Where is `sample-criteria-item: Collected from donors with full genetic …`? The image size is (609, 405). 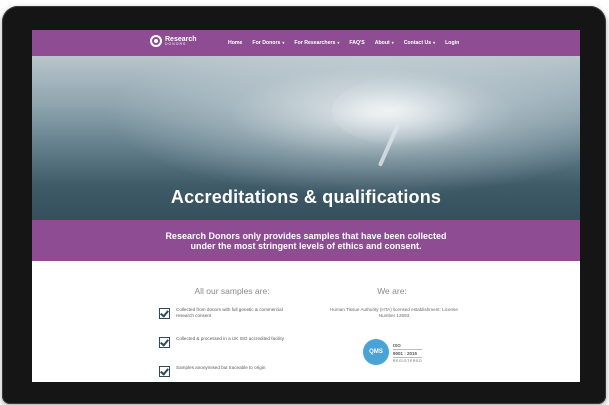 sample-criteria-item: Collected from donors with full genetic … is located at coordinates (227, 313).